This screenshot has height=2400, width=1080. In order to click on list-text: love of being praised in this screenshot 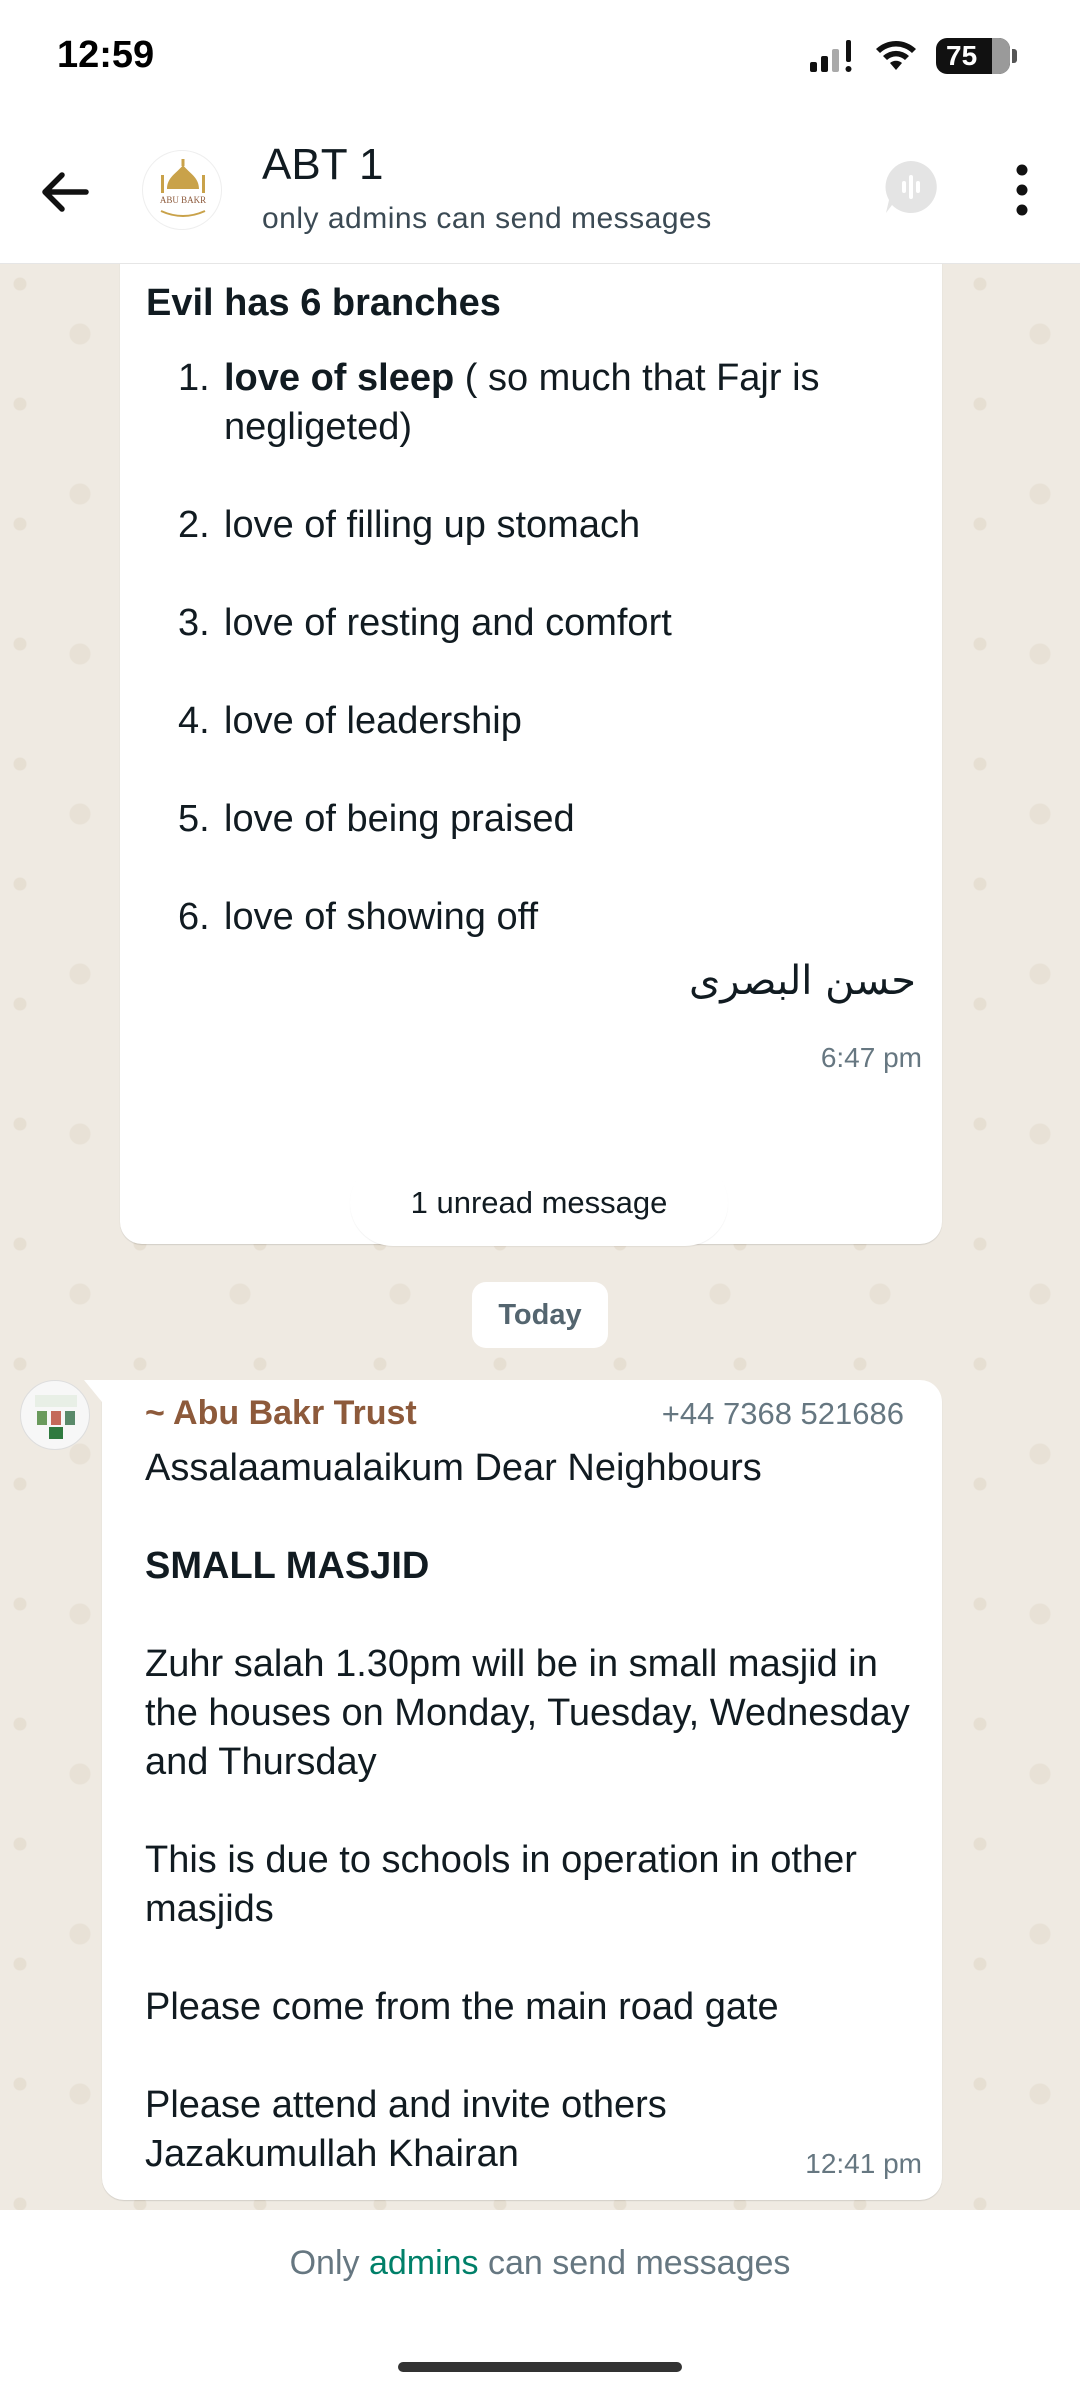, I will do `click(399, 819)`.